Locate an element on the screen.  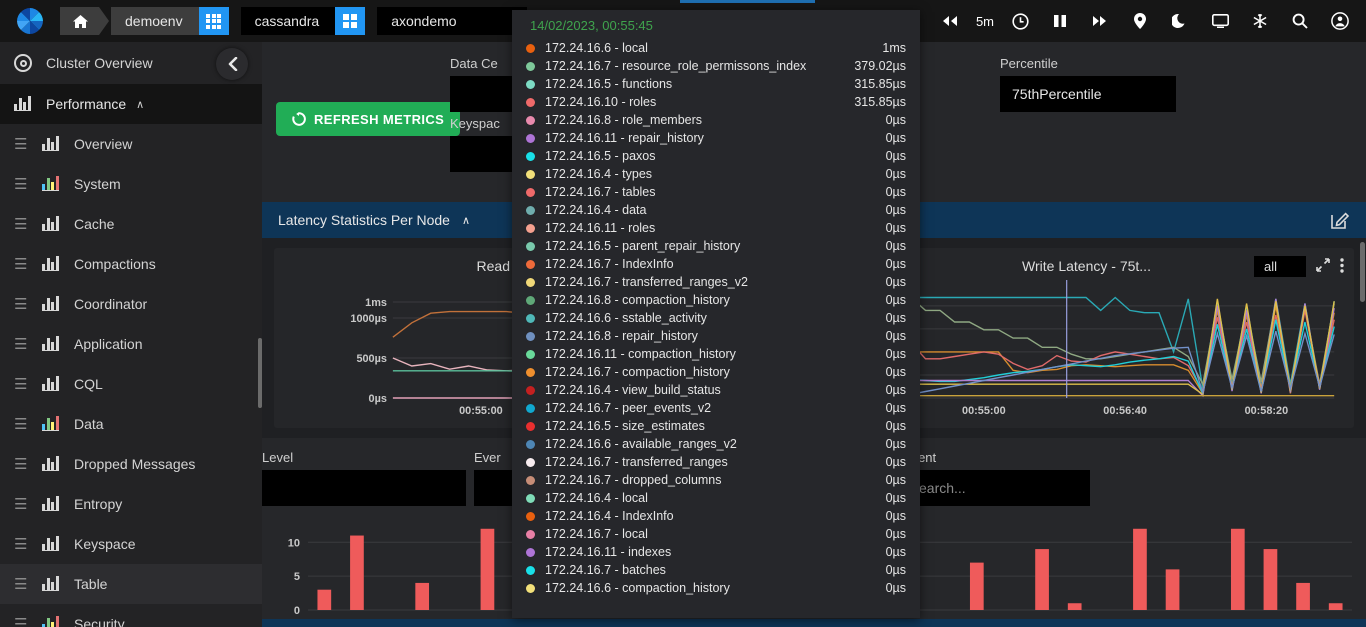
clock-icon is located at coordinates (1020, 21).